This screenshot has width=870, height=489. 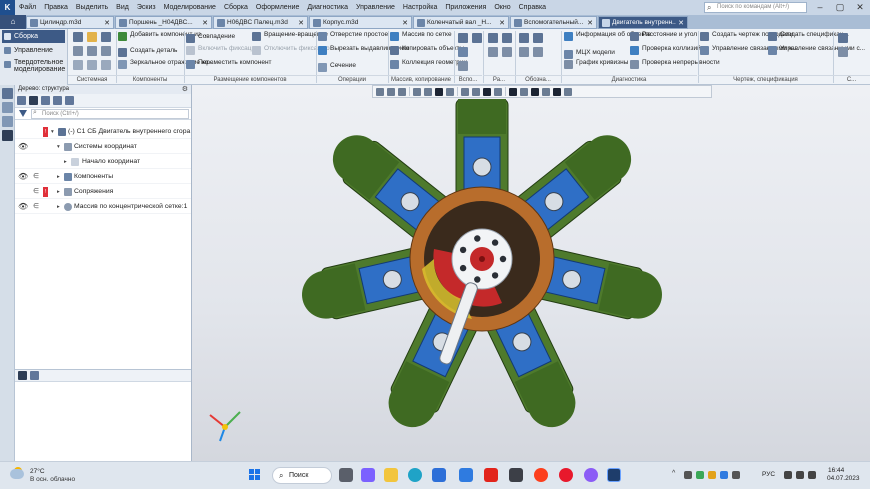 I want to click on tree-node-coordinate-systems: 👁 ▾ Системы координат, so click(x=103, y=147).